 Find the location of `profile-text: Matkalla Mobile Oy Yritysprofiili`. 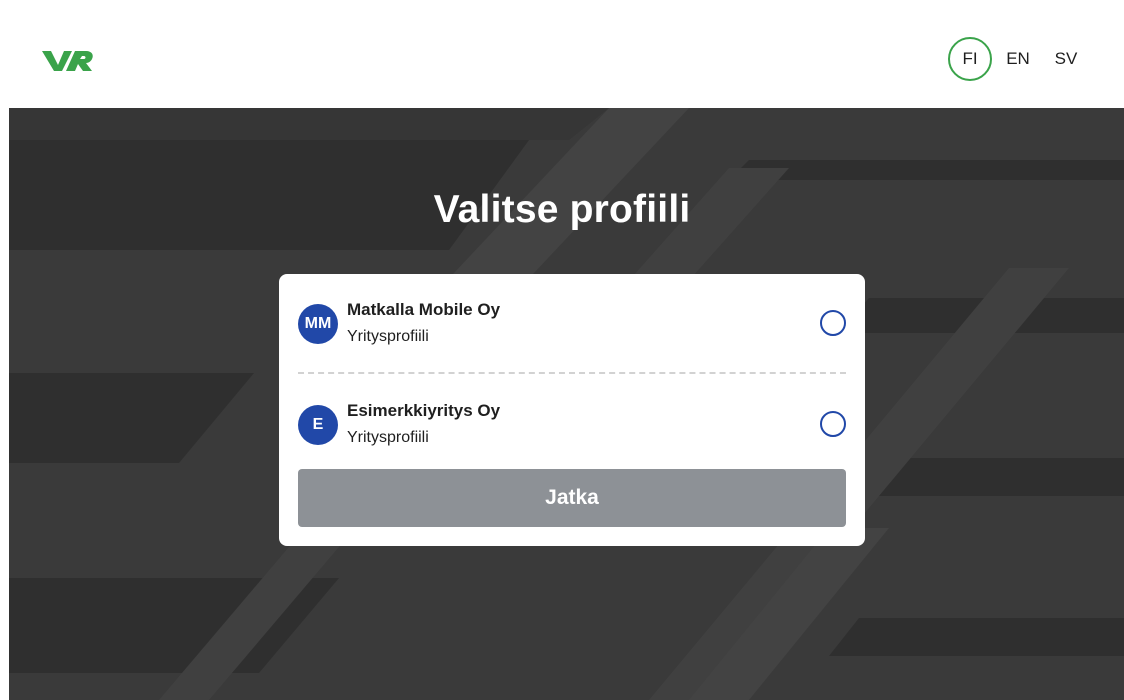

profile-text: Matkalla Mobile Oy Yritysprofiili is located at coordinates (583, 323).